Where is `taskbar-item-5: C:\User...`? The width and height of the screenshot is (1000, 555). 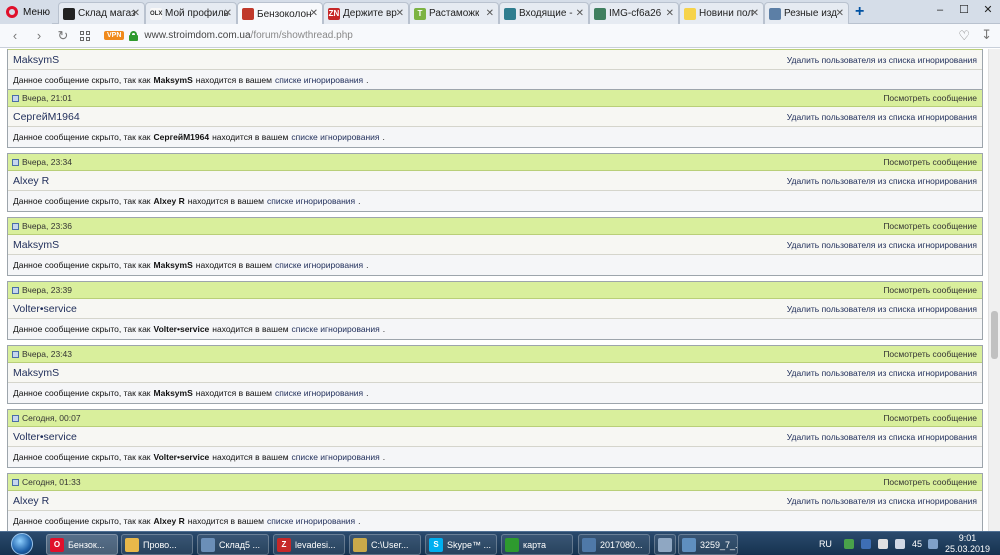
taskbar-item-5: C:\User... is located at coordinates (385, 544).